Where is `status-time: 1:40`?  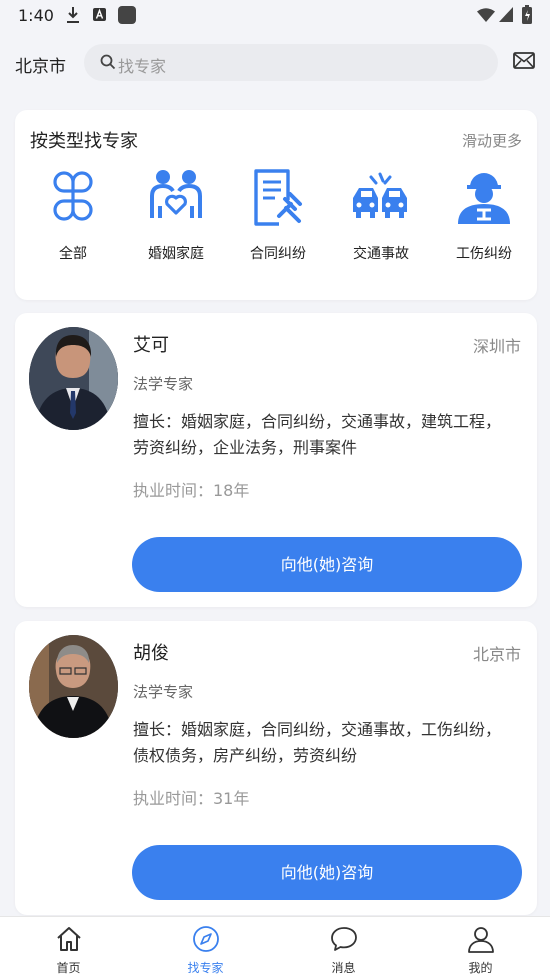
status-time: 1:40 is located at coordinates (36, 15).